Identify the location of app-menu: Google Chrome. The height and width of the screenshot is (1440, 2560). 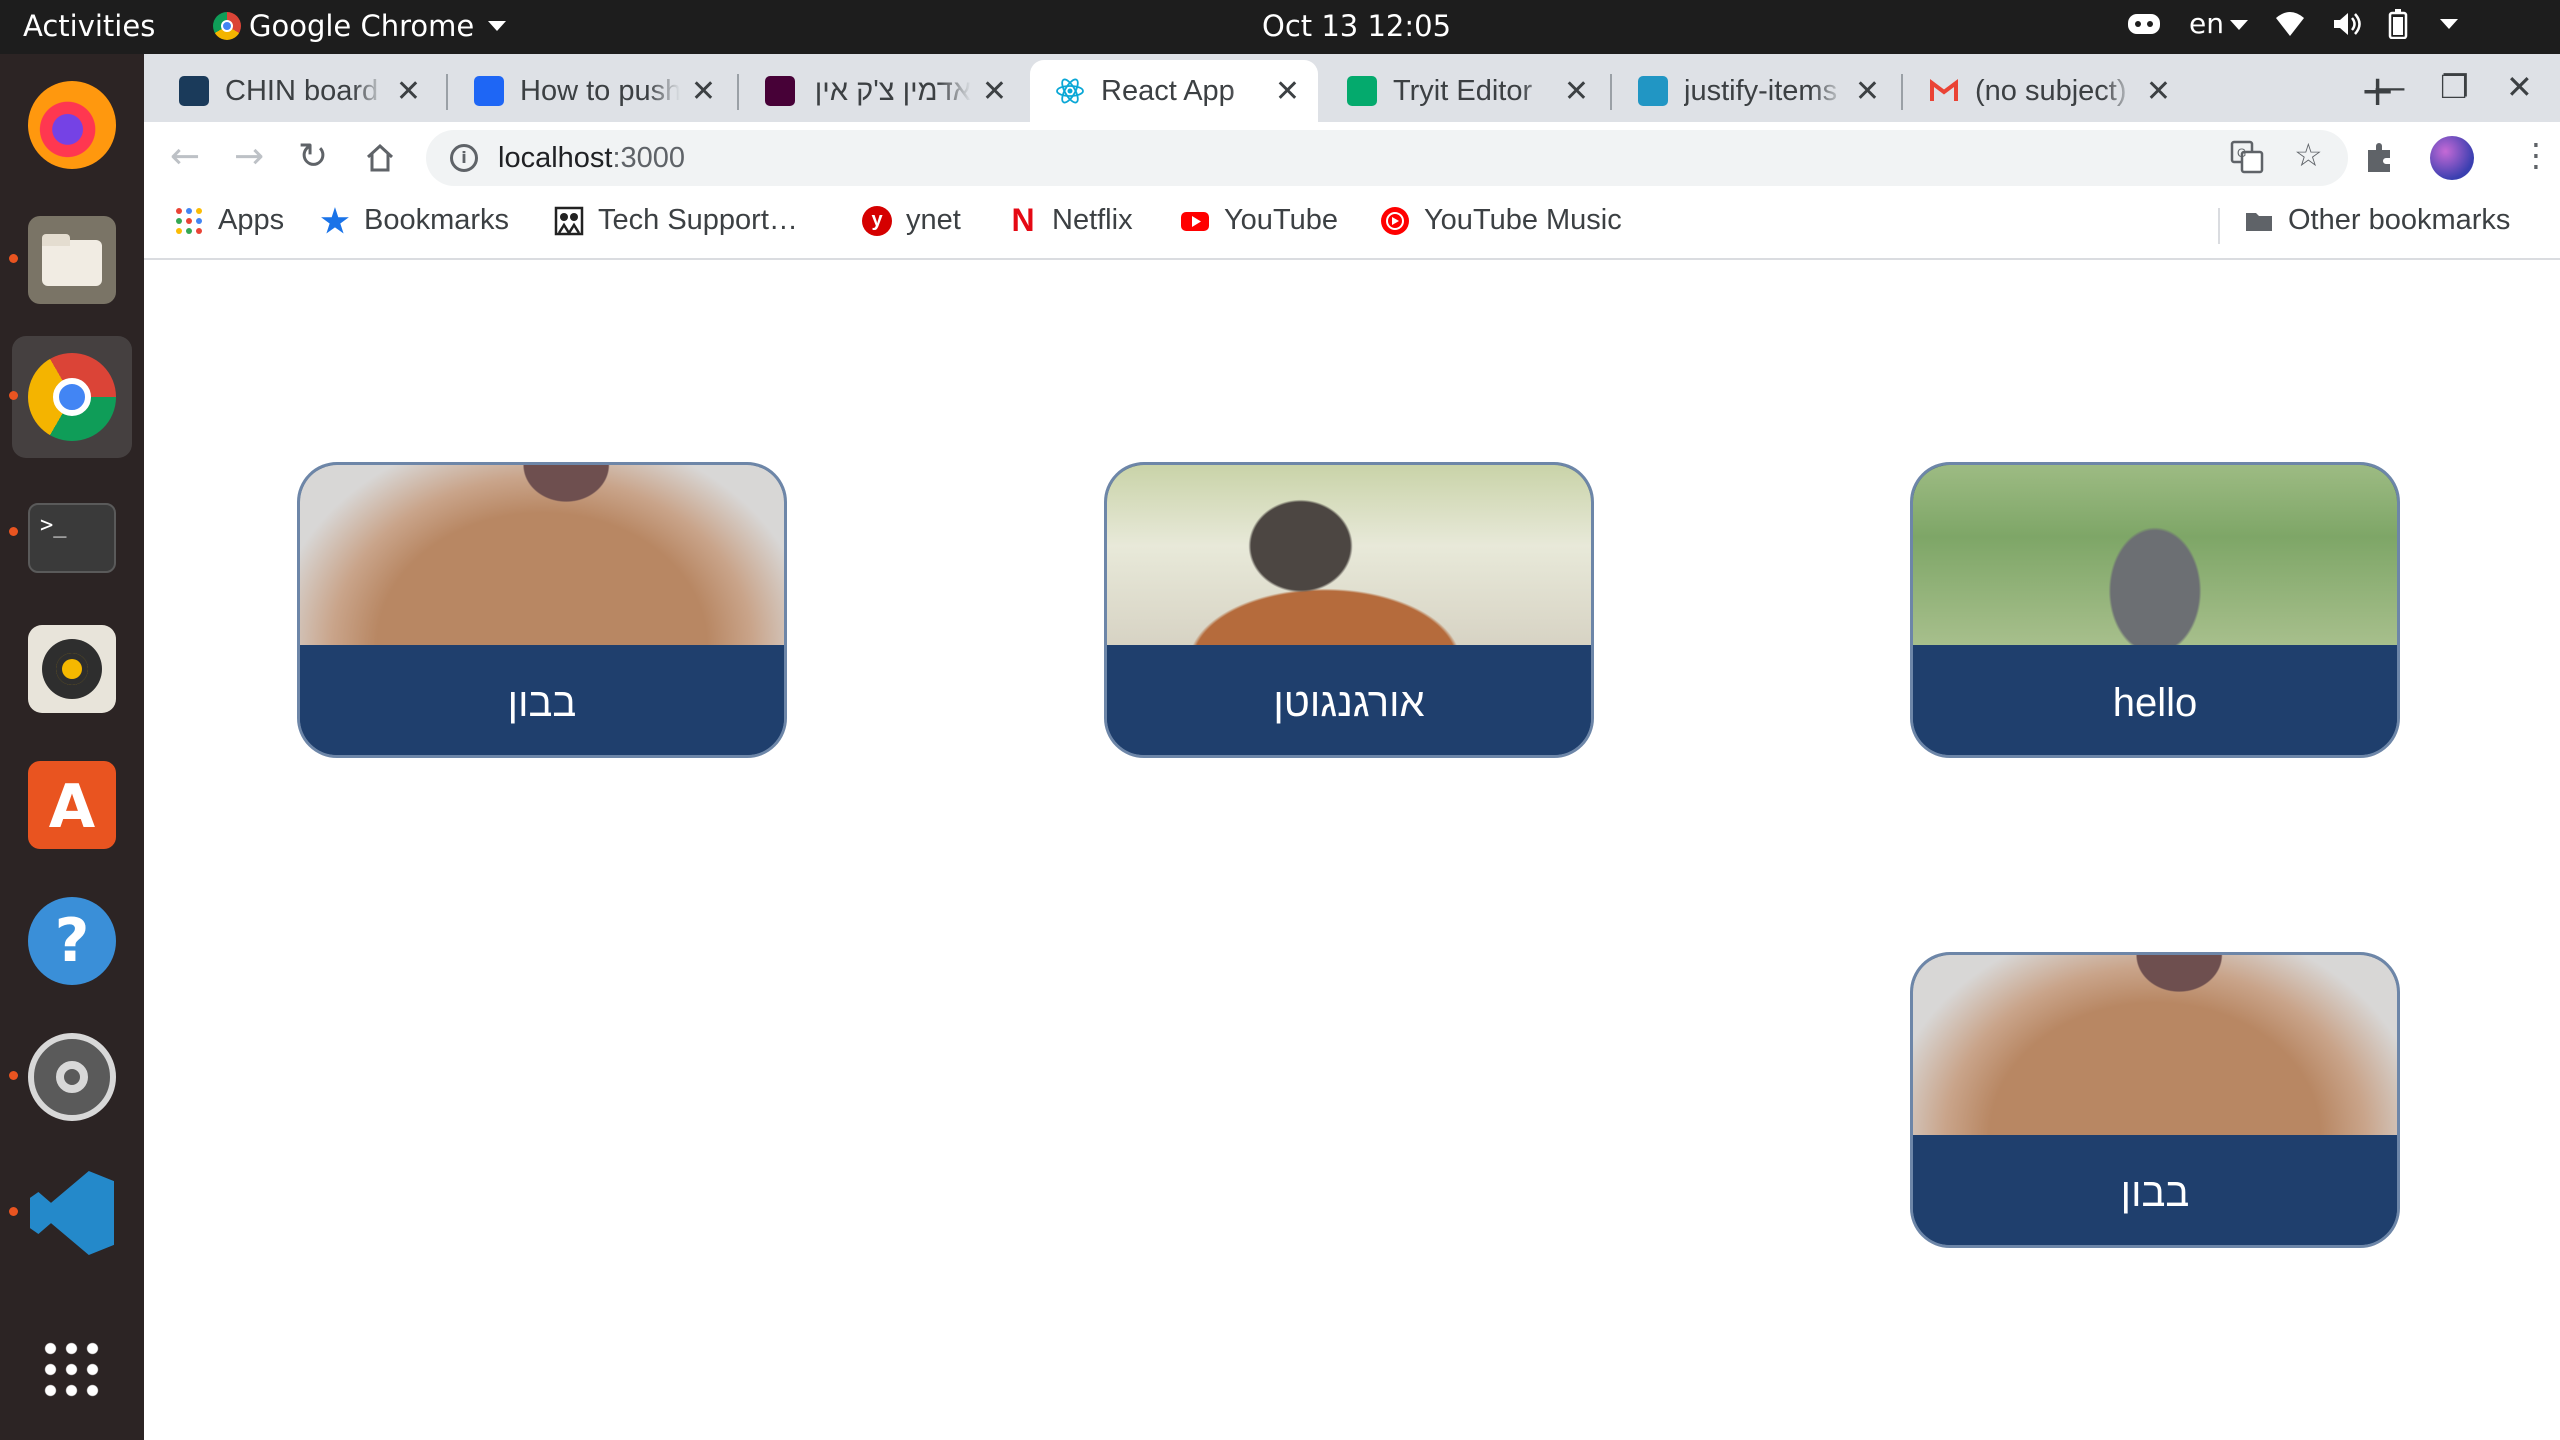
(360, 26).